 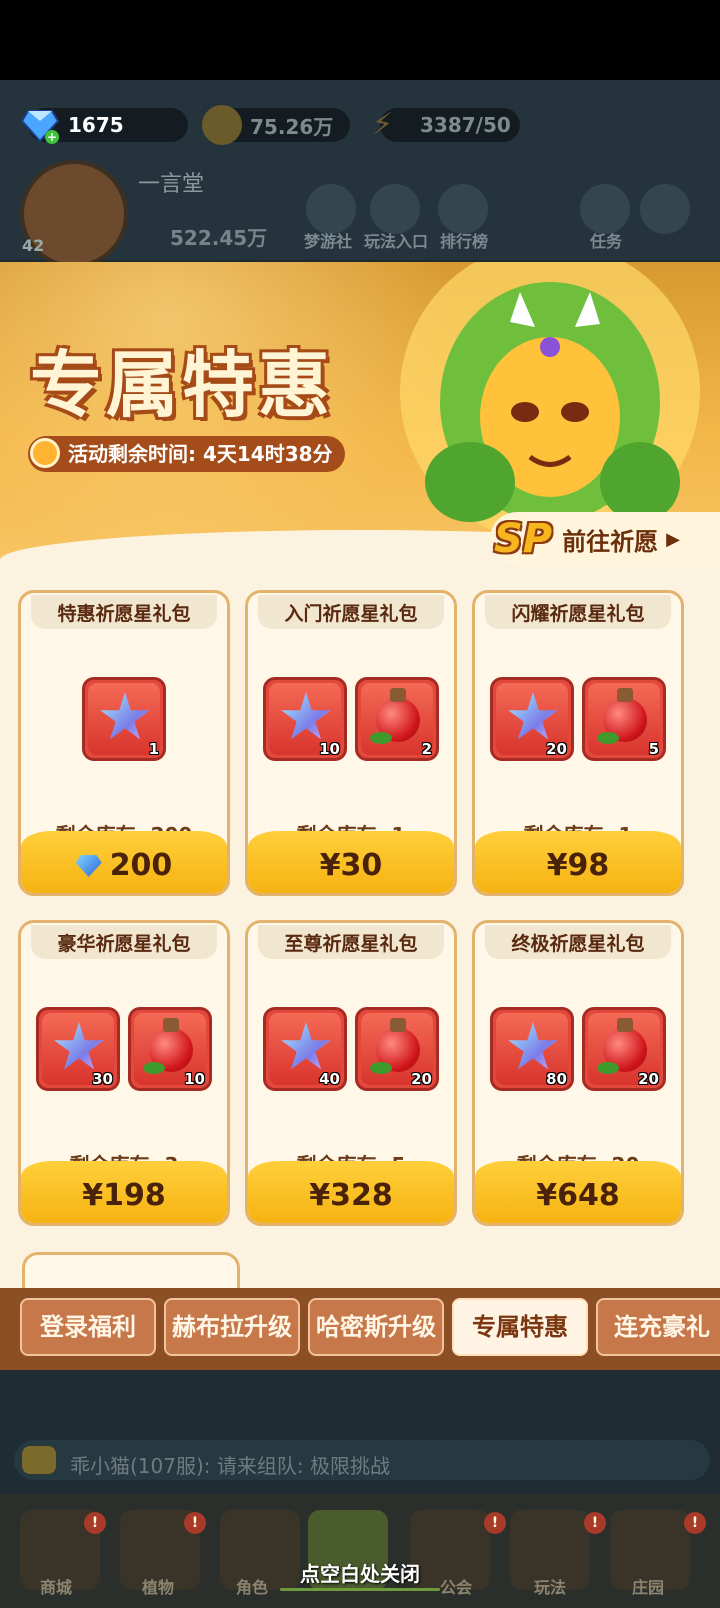 I want to click on potion-item: 2, so click(x=397, y=719).